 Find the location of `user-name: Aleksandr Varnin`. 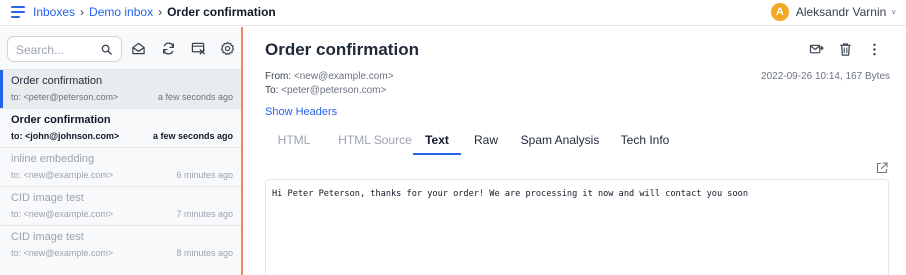

user-name: Aleksandr Varnin is located at coordinates (841, 12).